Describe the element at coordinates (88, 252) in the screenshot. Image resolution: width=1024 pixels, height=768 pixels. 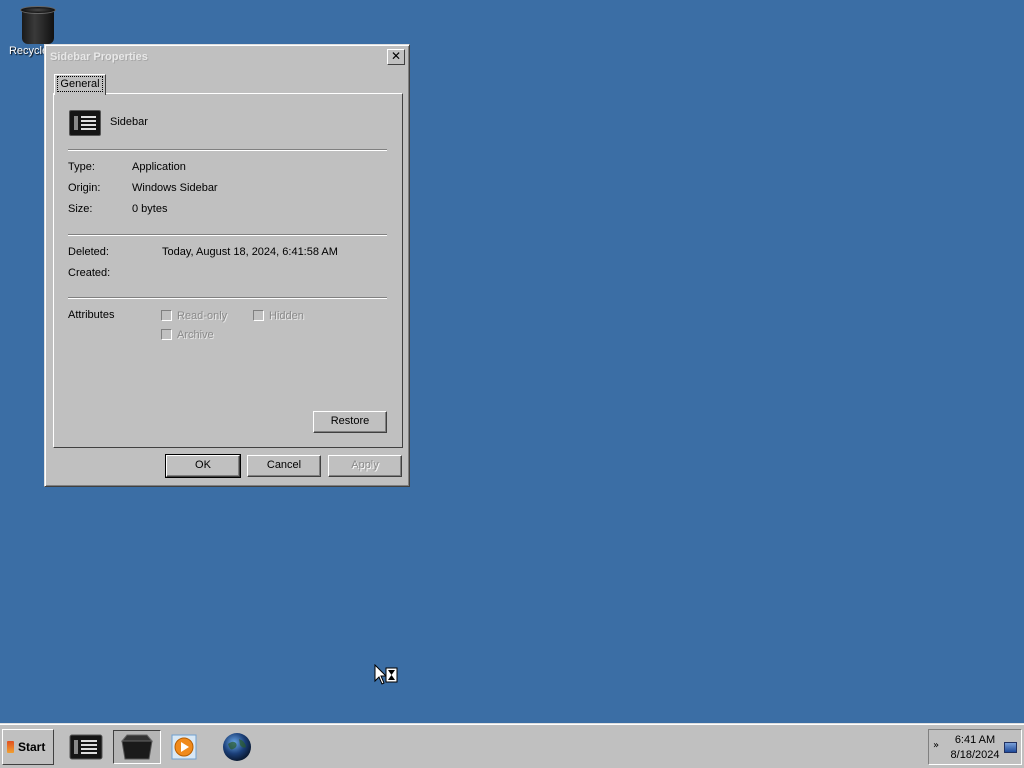
I see `deleted-label: Deleted:` at that location.